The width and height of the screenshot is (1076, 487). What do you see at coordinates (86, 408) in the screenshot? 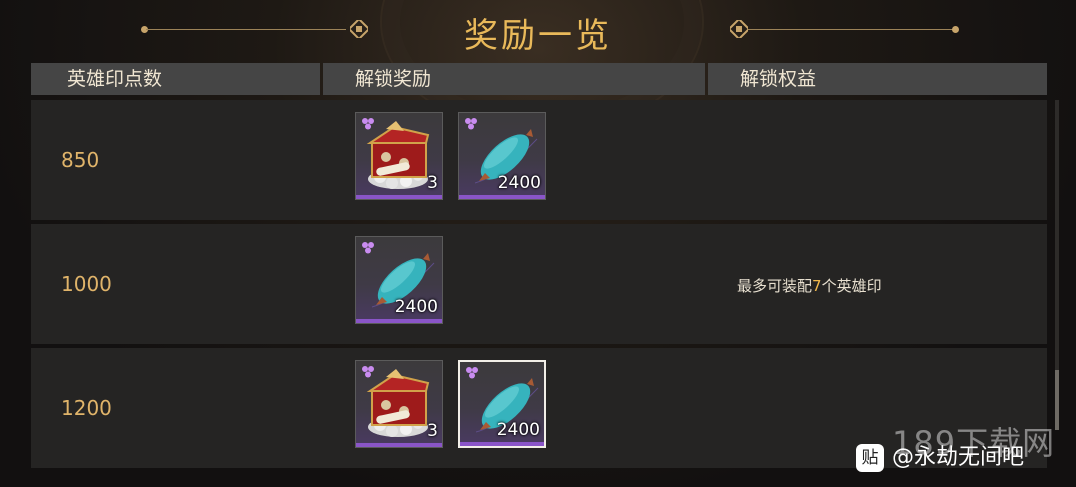
I see `points-value: 1200` at bounding box center [86, 408].